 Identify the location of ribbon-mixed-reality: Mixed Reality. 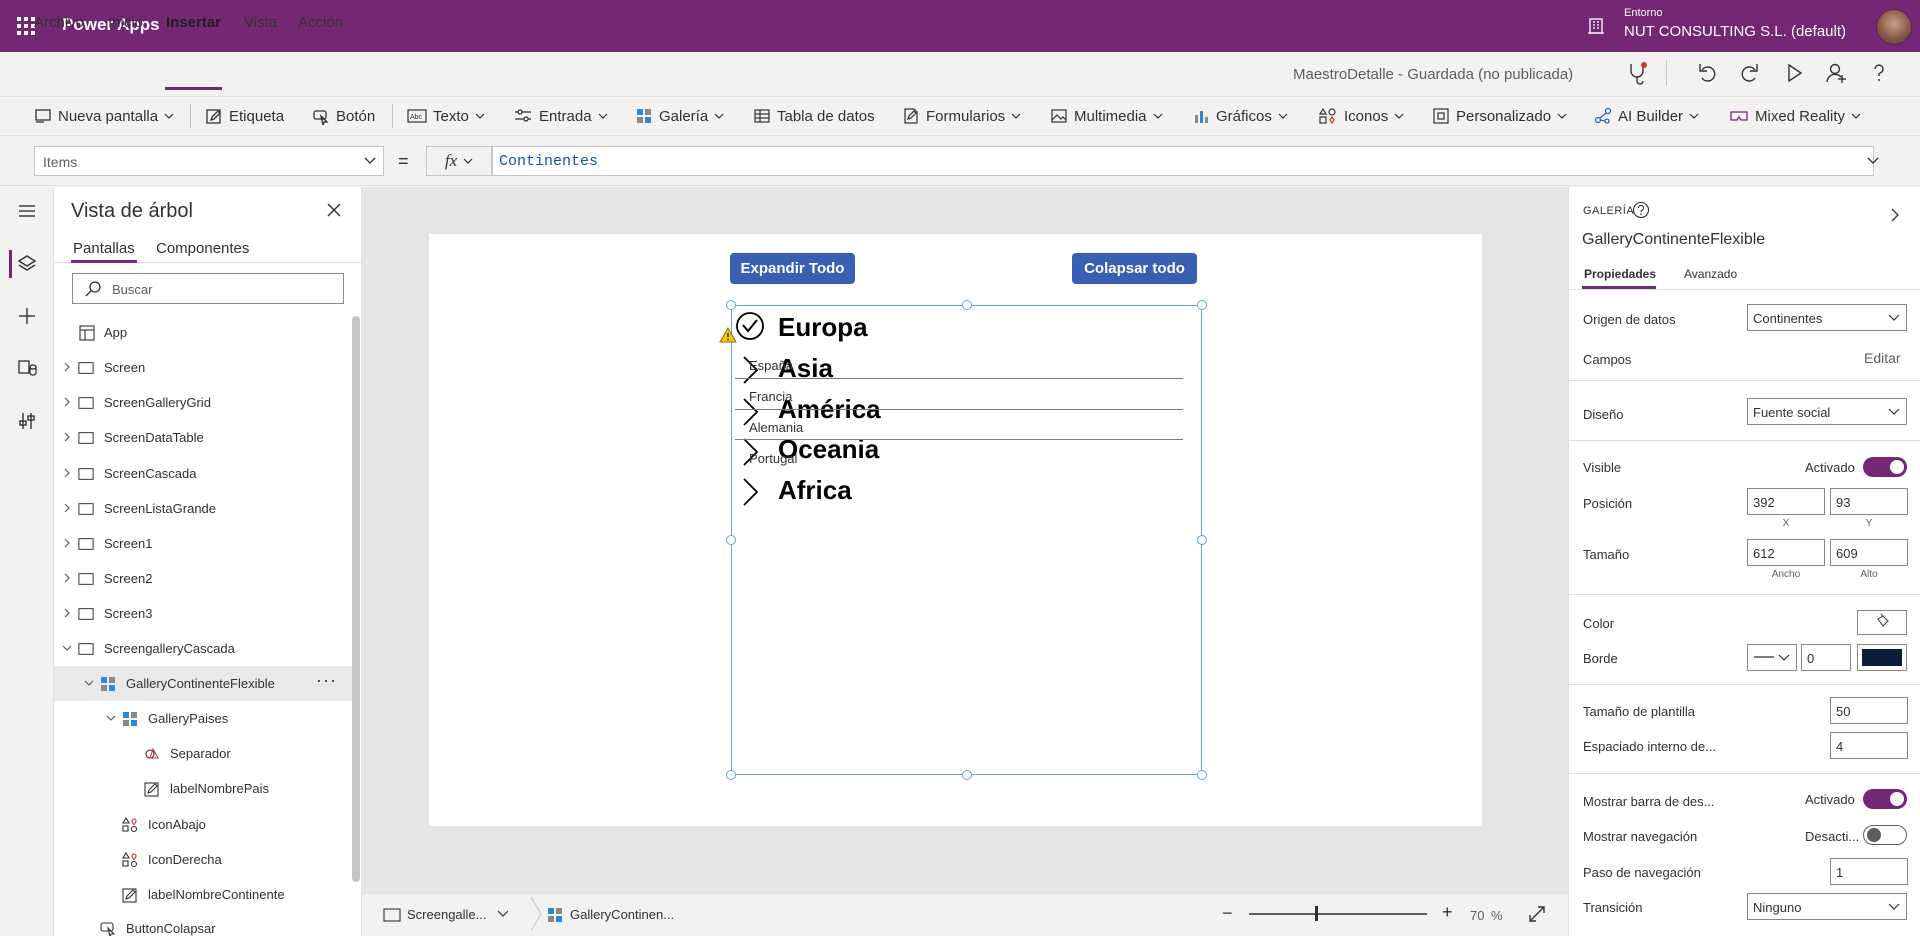
(1795, 116).